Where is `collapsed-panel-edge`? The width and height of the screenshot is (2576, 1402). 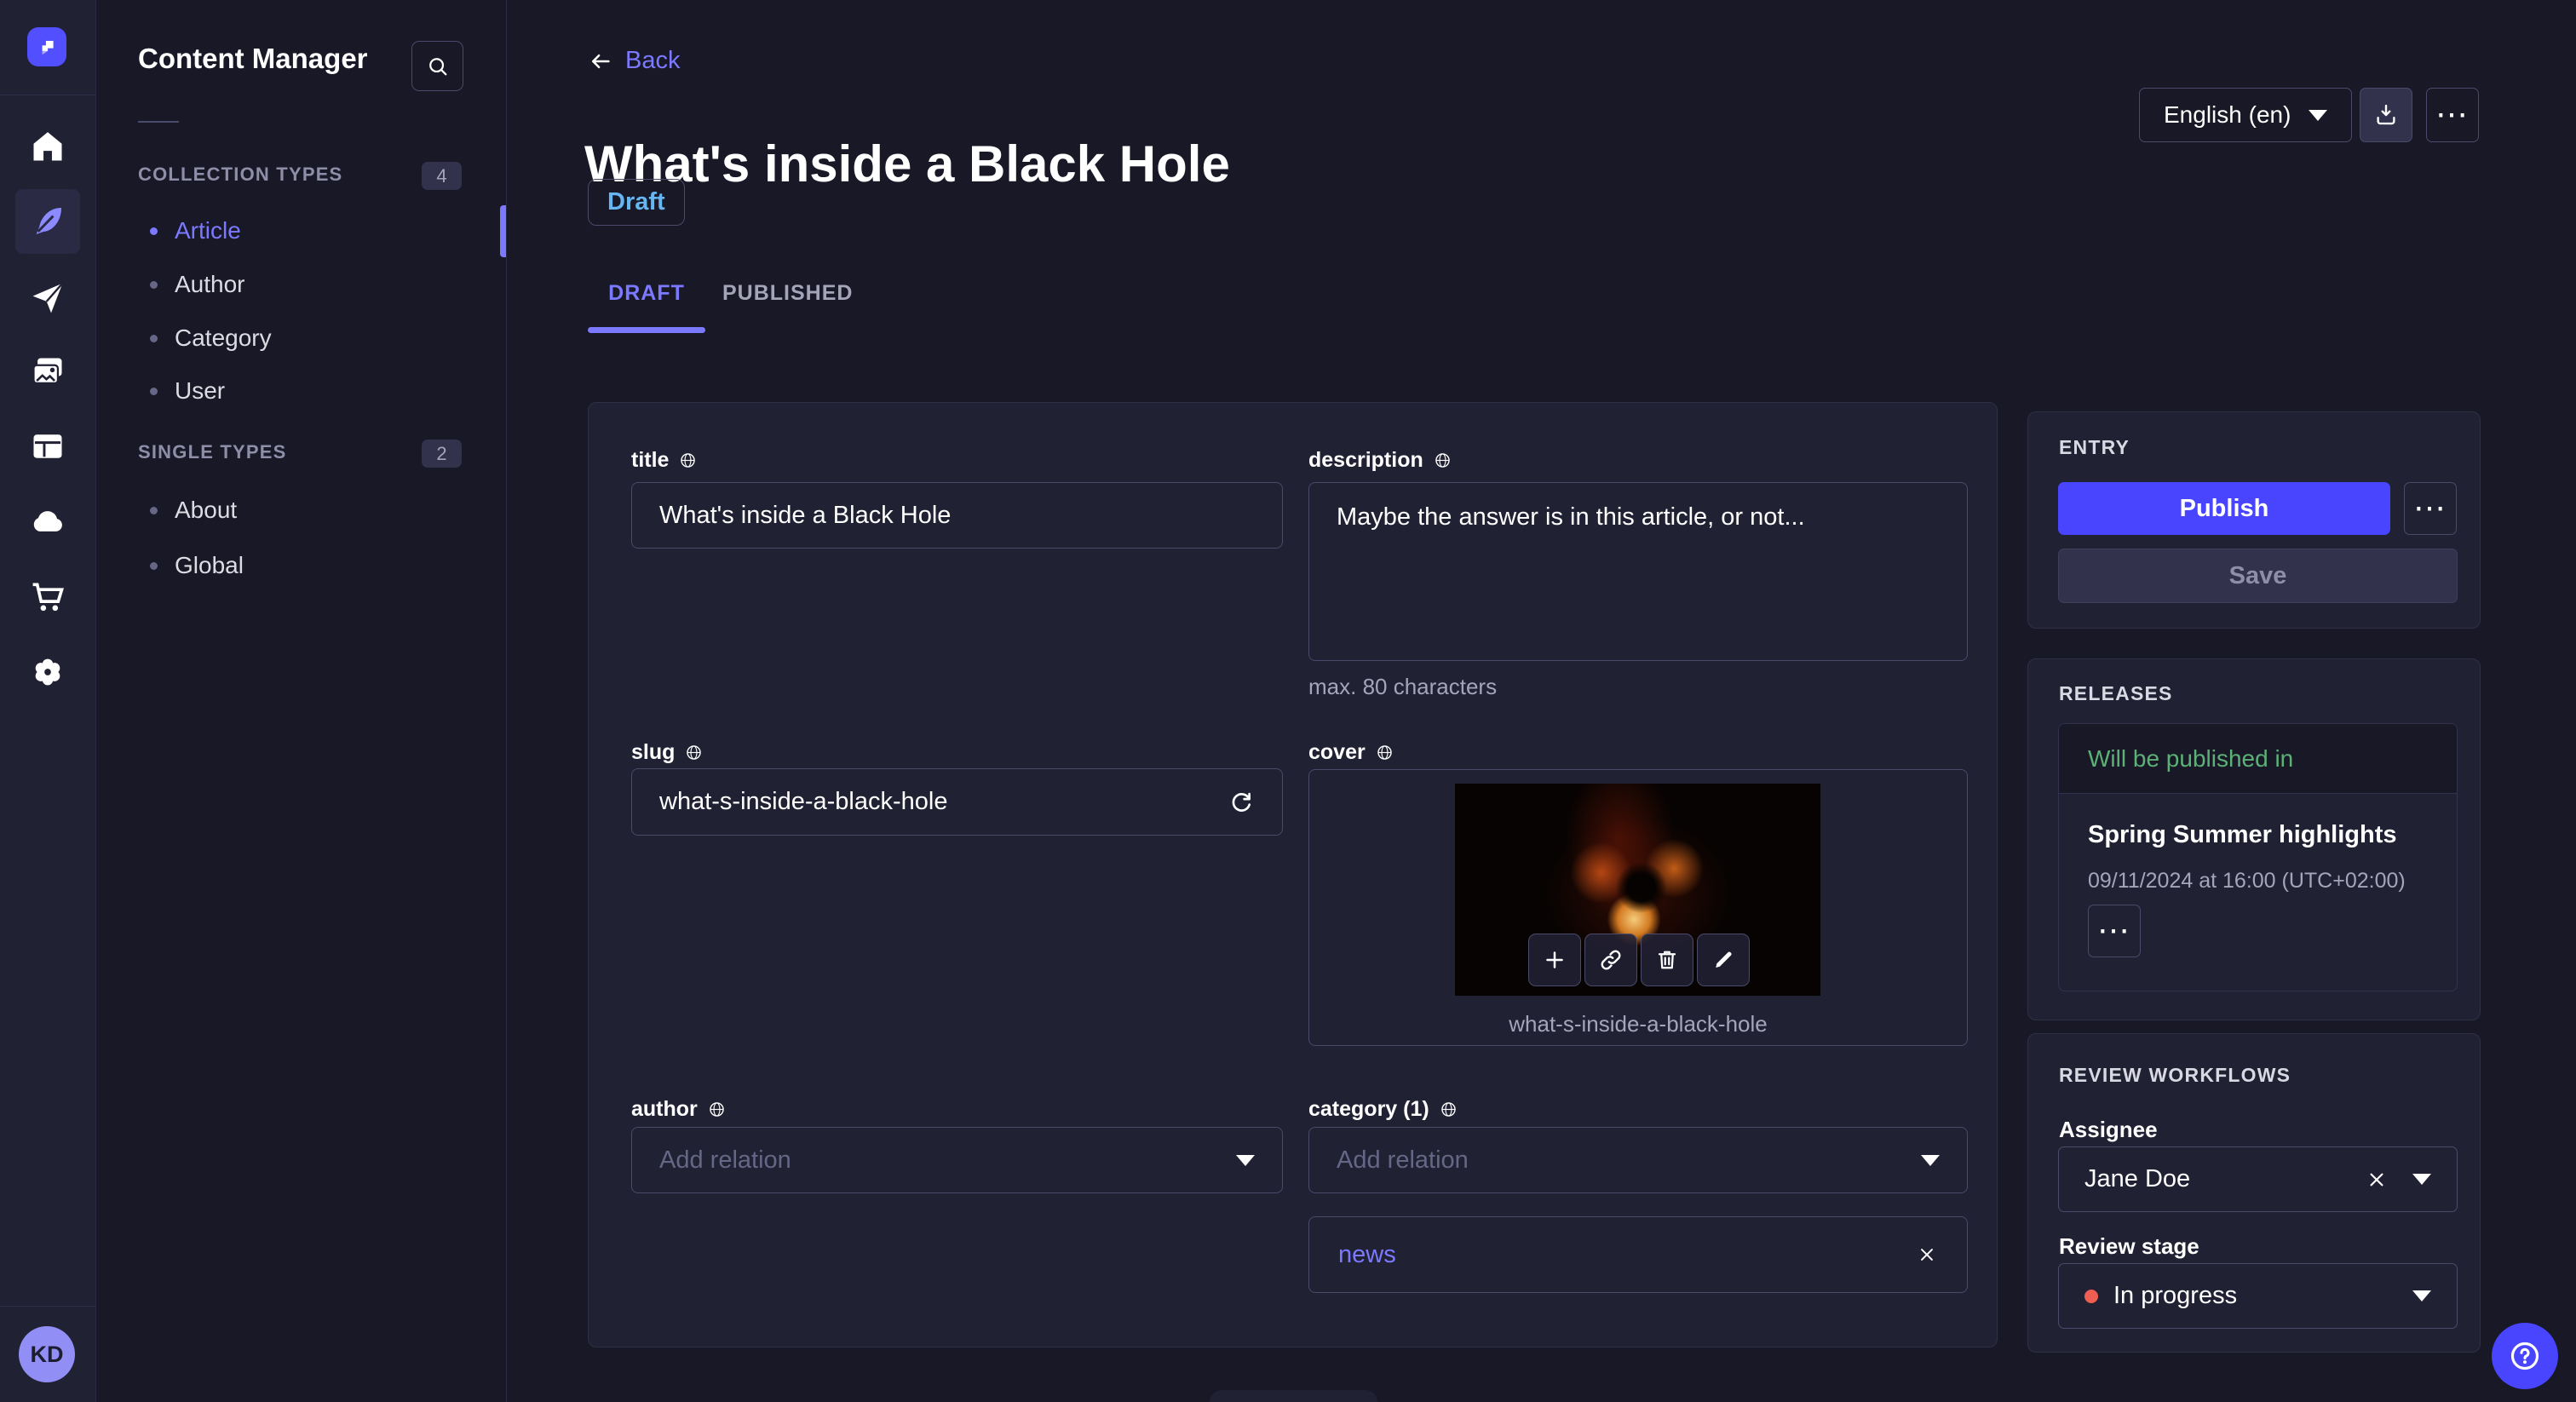 collapsed-panel-edge is located at coordinates (1293, 1396).